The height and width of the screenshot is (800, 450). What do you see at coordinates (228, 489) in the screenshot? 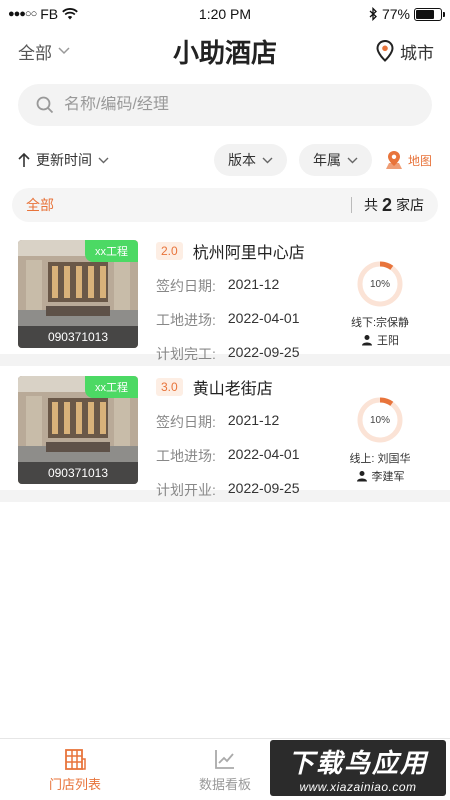
I see `planned-opening-date: 计划开业: 2022-09-25` at bounding box center [228, 489].